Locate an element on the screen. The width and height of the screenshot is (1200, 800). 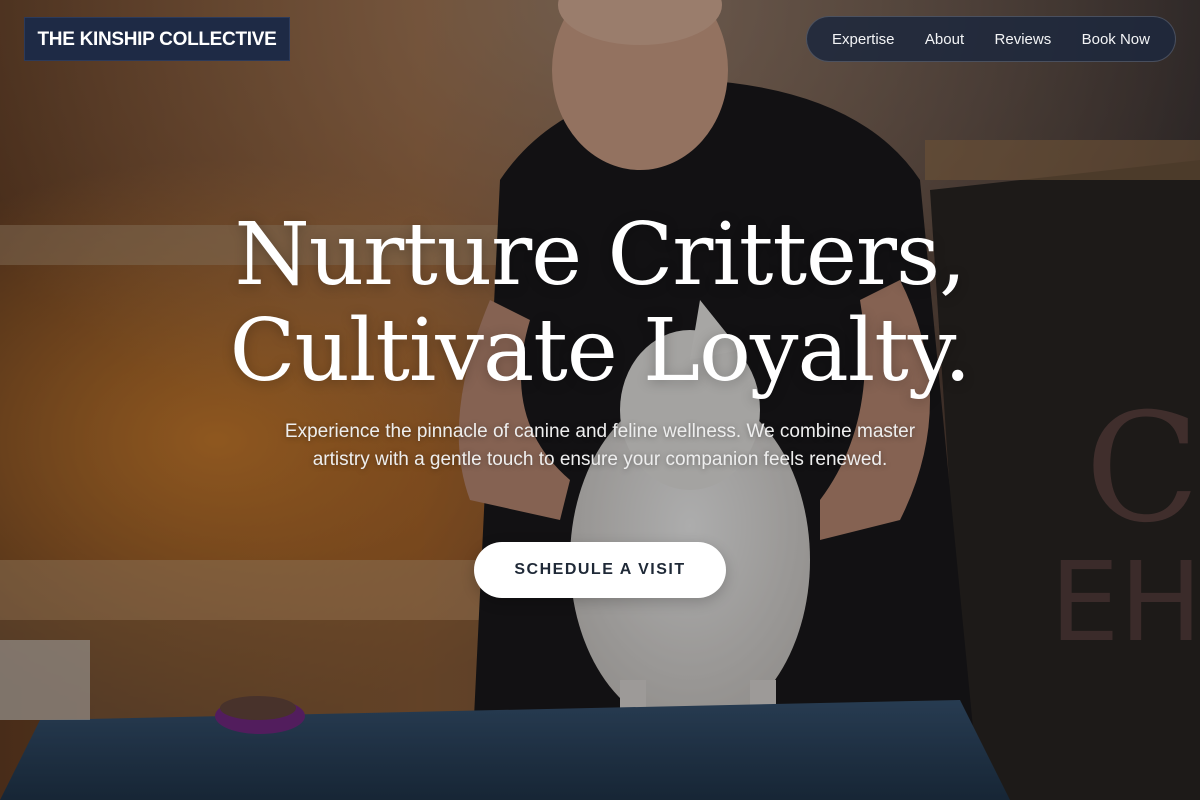
main-nav: Expertise About Reviews Book Now is located at coordinates (991, 39).